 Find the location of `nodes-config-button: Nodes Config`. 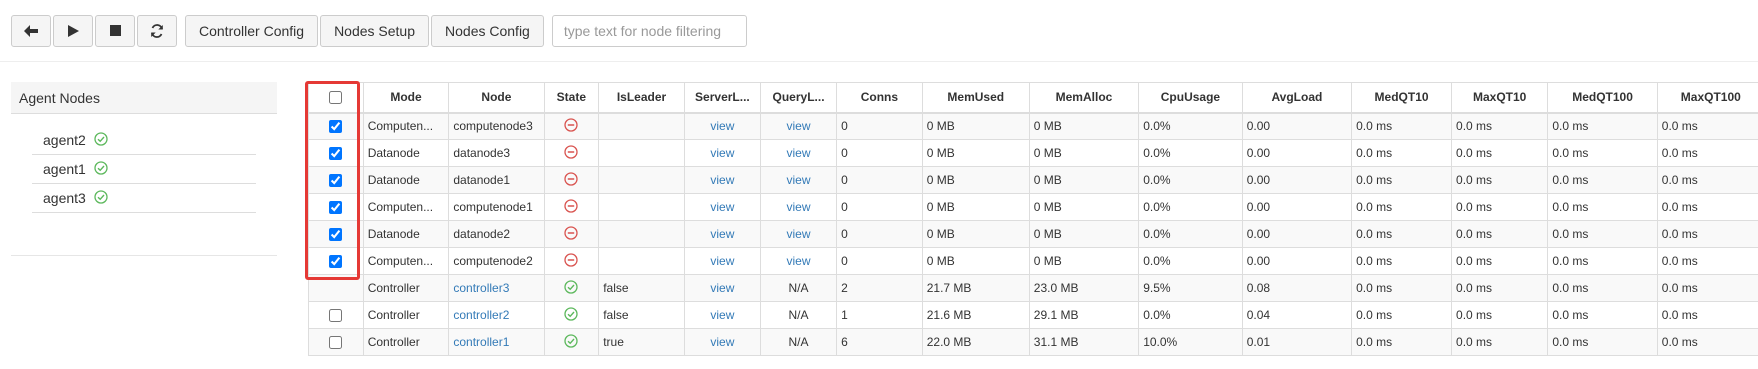

nodes-config-button: Nodes Config is located at coordinates (487, 30).